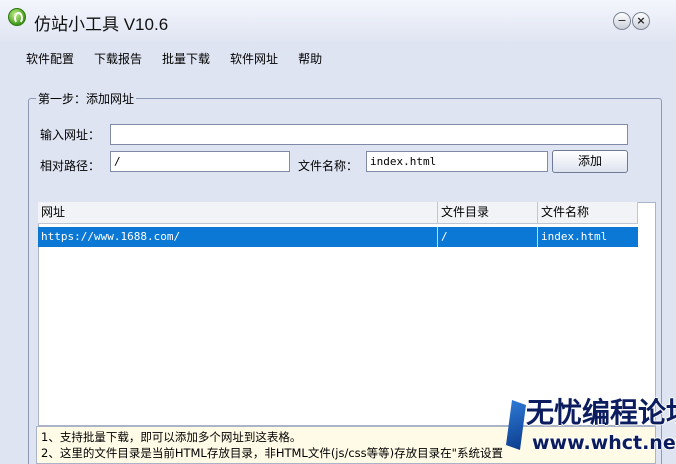  I want to click on step1-title: 第一步：添加网址, so click(86, 98).